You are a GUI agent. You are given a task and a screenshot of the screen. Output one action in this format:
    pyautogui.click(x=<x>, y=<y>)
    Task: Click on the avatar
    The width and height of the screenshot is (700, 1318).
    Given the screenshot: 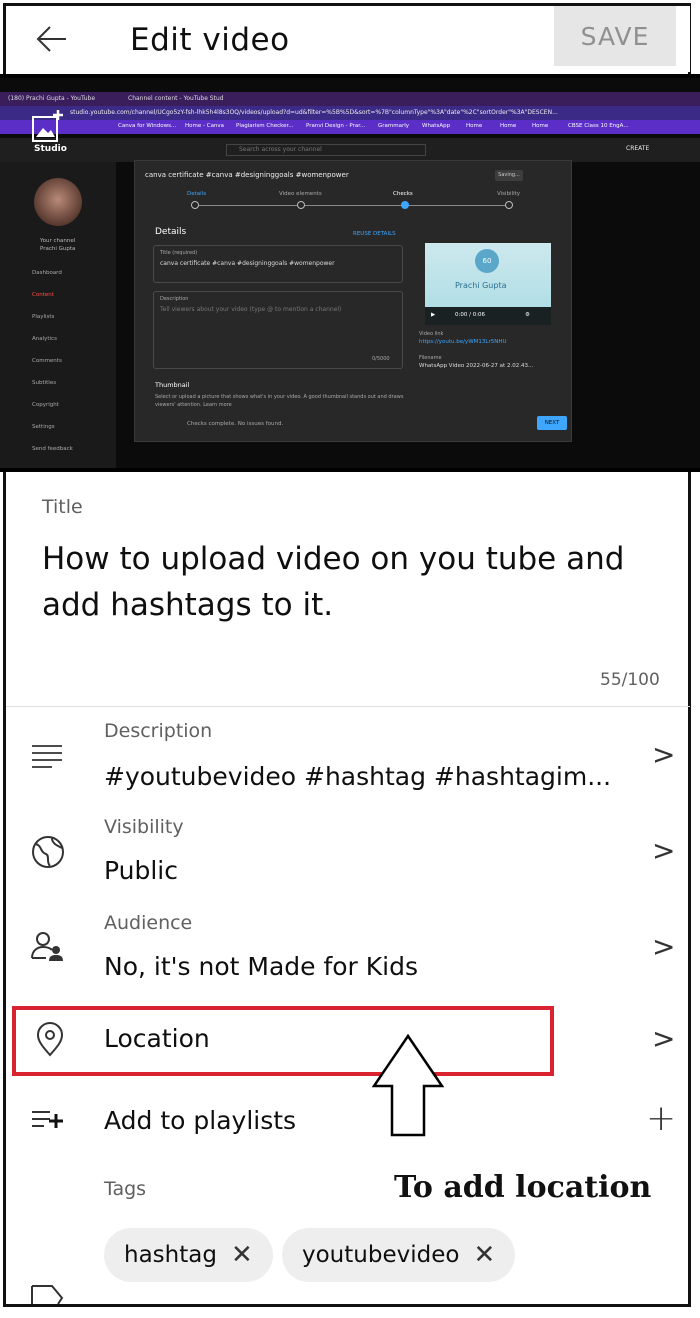 What is the action you would take?
    pyautogui.click(x=58, y=202)
    